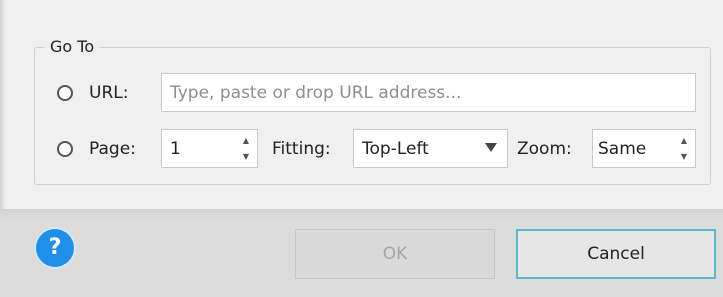 This screenshot has height=297, width=723. What do you see at coordinates (112, 149) in the screenshot?
I see `page-label: Page:` at bounding box center [112, 149].